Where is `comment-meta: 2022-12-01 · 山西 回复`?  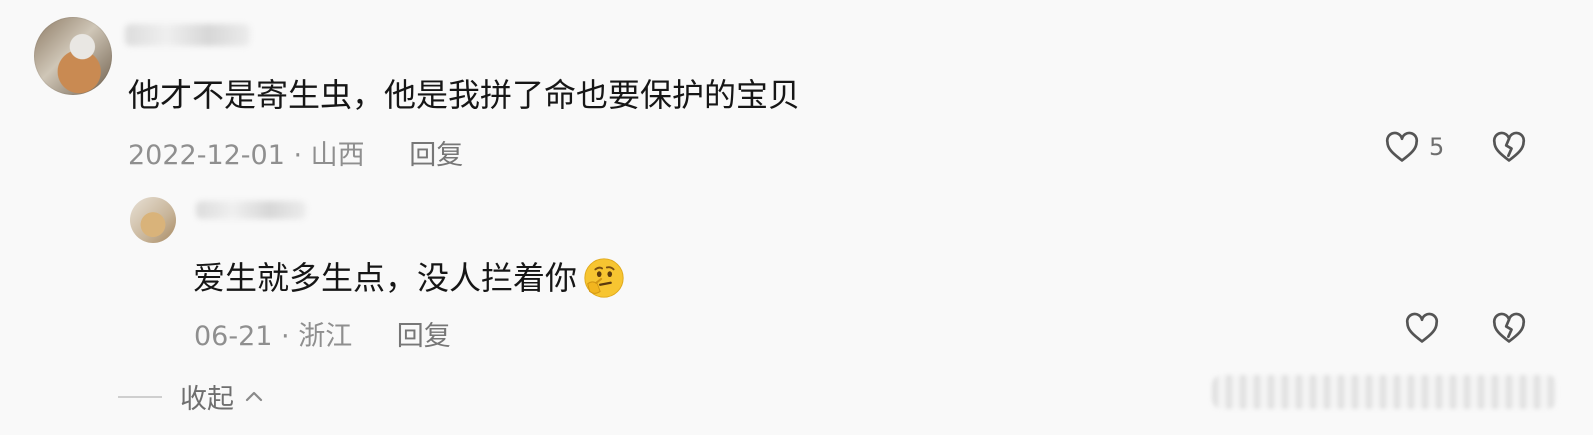 comment-meta: 2022-12-01 · 山西 回复 is located at coordinates (295, 152).